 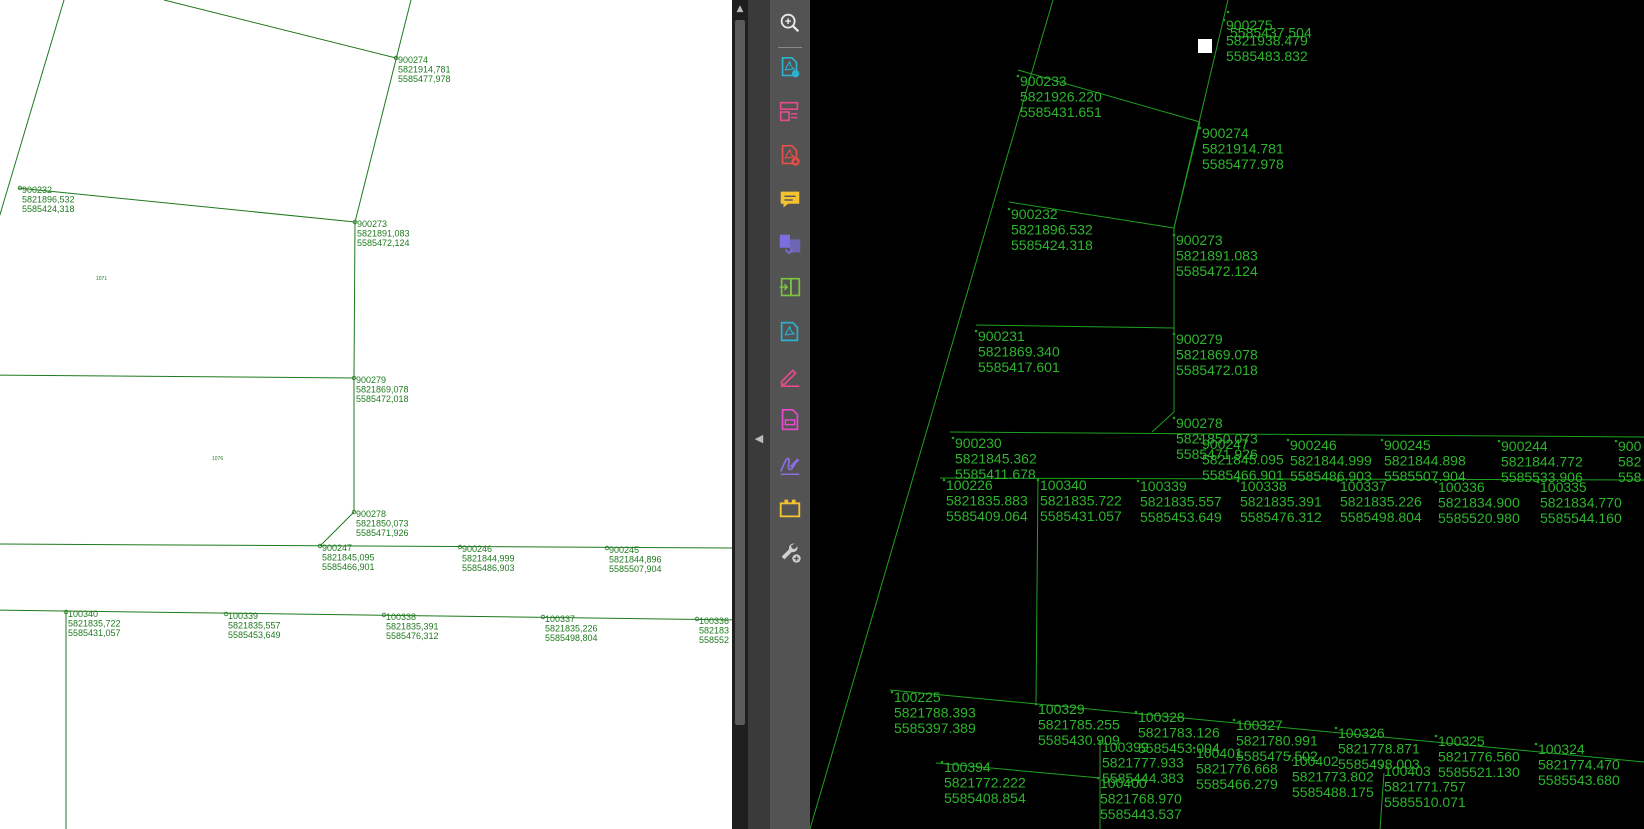 I want to click on export-pdf-button, so click(x=790, y=68).